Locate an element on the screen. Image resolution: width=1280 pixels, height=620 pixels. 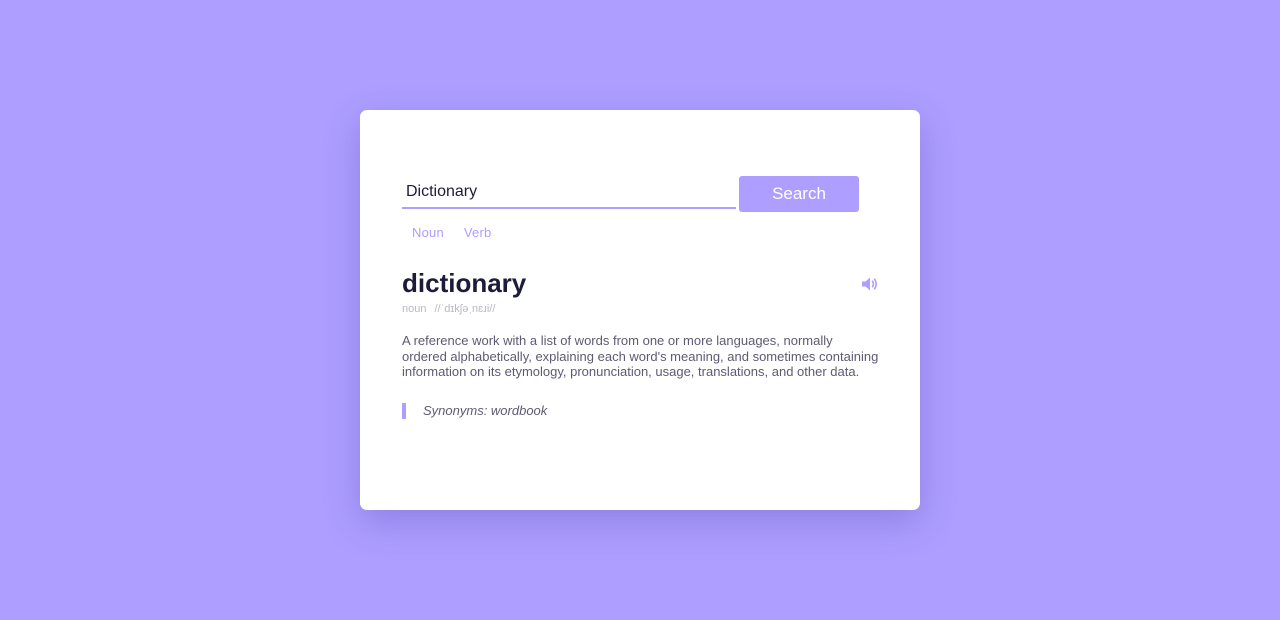
synonyms-text: Synonyms: wordbook is located at coordinates (485, 410).